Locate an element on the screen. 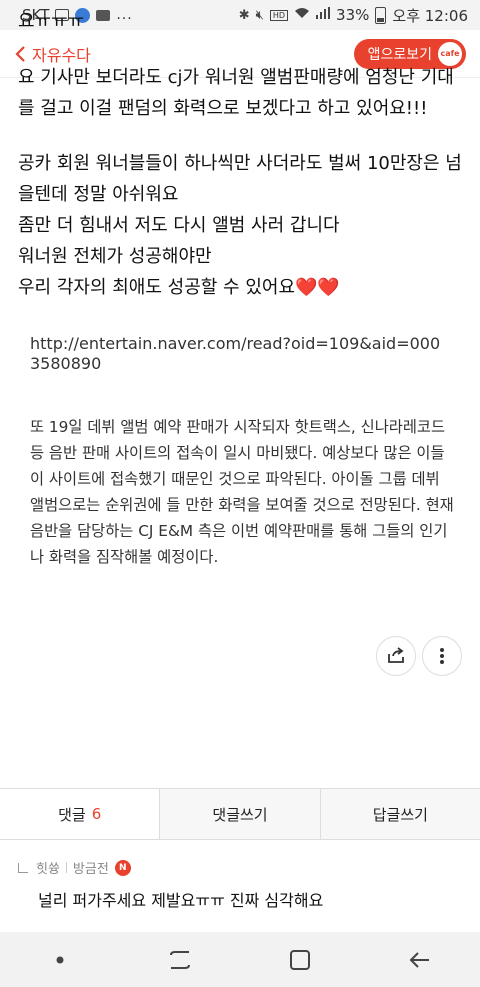 This screenshot has height=987, width=480. chevron-left-icon is located at coordinates (20, 53).